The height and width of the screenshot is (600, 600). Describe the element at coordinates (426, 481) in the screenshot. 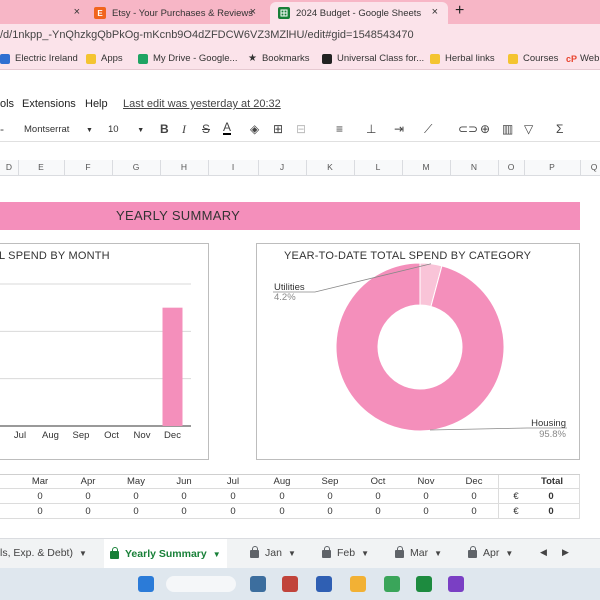

I see `month-header-nov: Nov` at that location.